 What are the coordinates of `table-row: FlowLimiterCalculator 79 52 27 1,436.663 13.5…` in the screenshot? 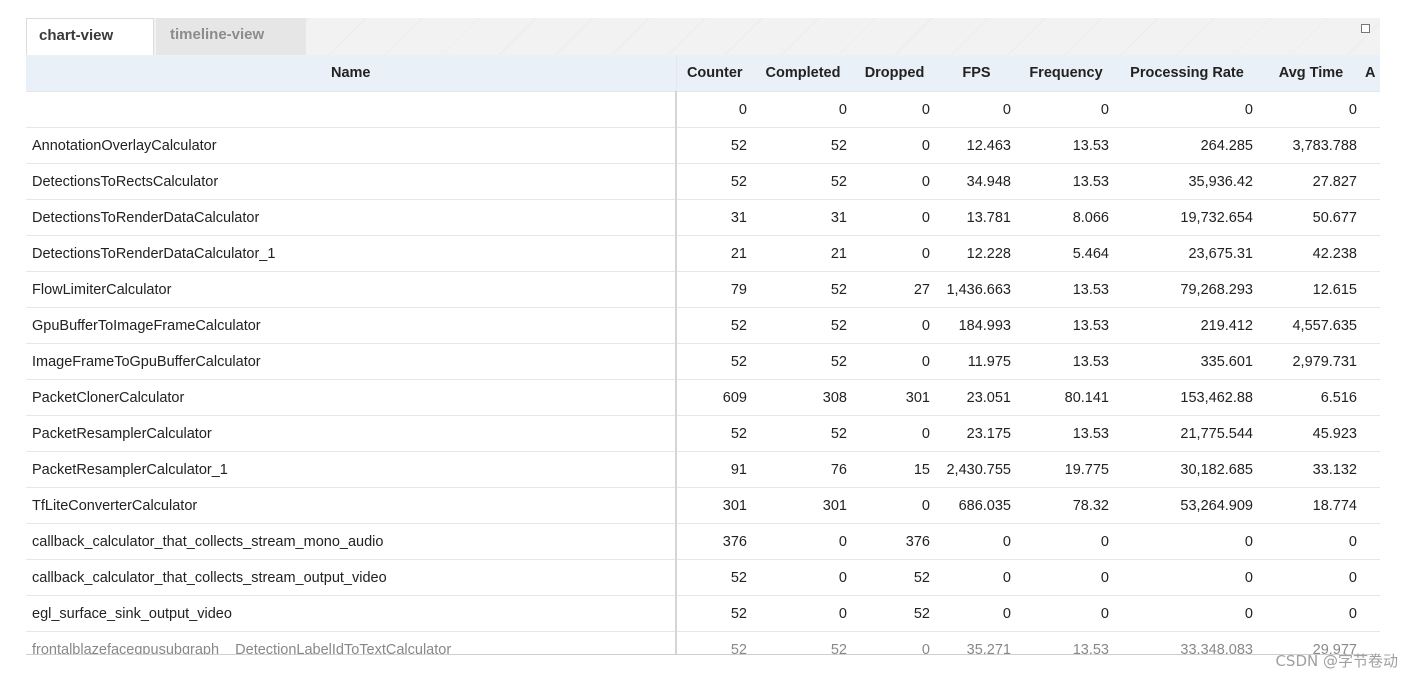 It's located at (703, 289).